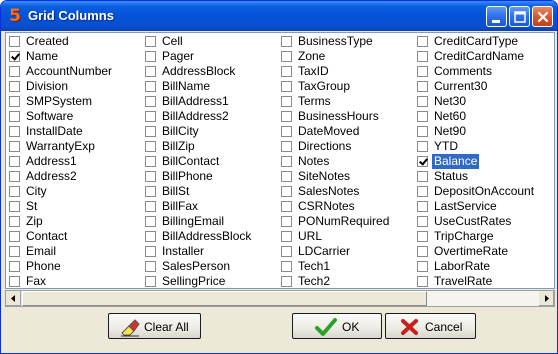 This screenshot has width=558, height=354. What do you see at coordinates (482, 101) in the screenshot?
I see `column-option: Net30` at bounding box center [482, 101].